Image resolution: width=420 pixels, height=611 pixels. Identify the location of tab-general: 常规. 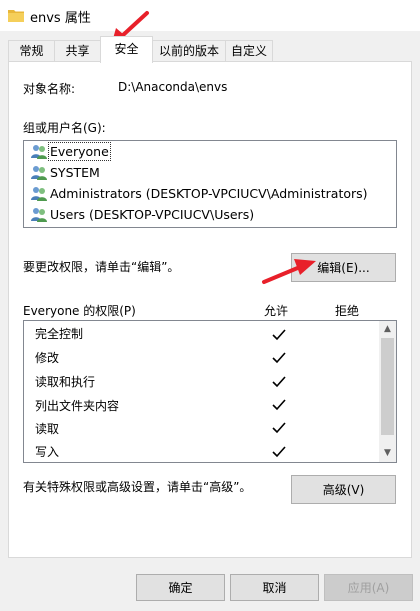
(31, 51).